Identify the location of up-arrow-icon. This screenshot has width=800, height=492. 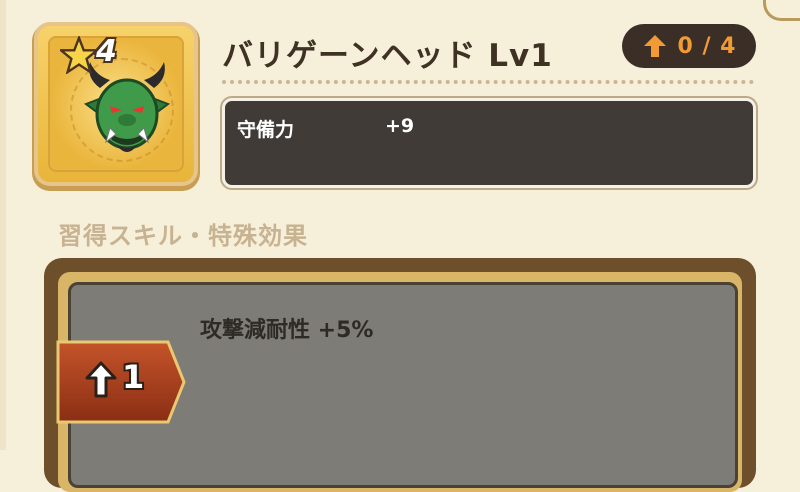
(654, 46).